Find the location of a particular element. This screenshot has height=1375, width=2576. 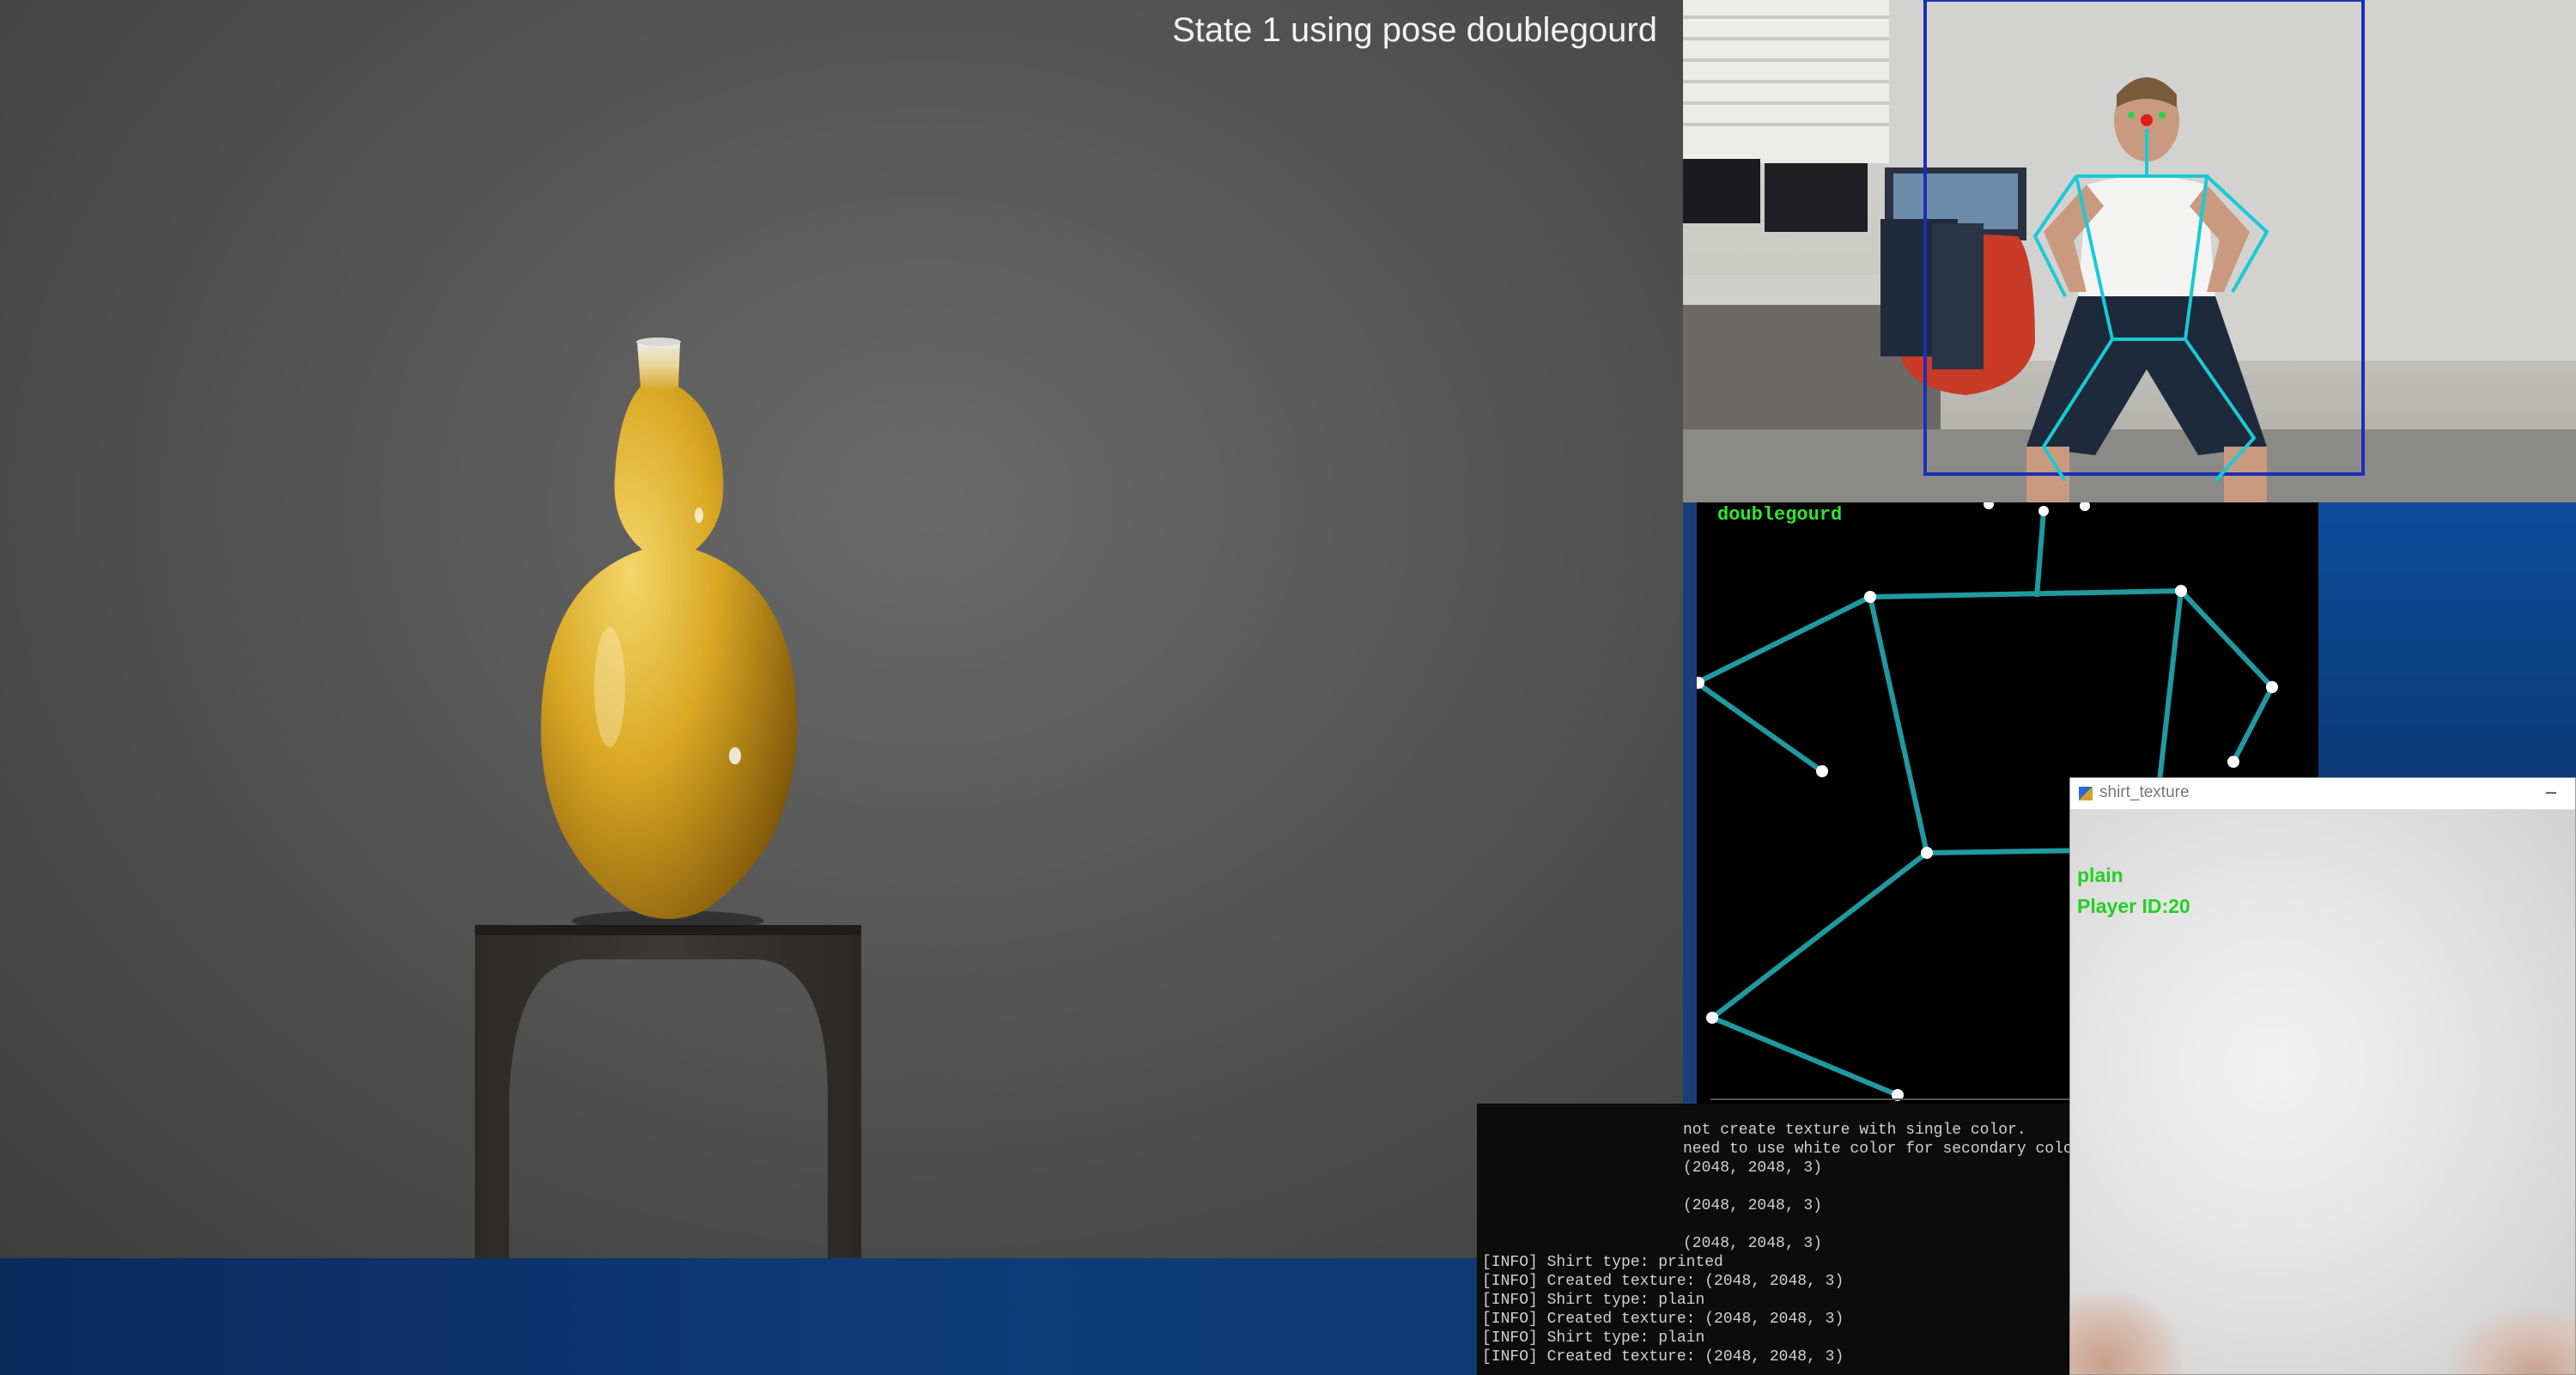

console-line: [INFO] Shirt type: printed is located at coordinates (1602, 1262).